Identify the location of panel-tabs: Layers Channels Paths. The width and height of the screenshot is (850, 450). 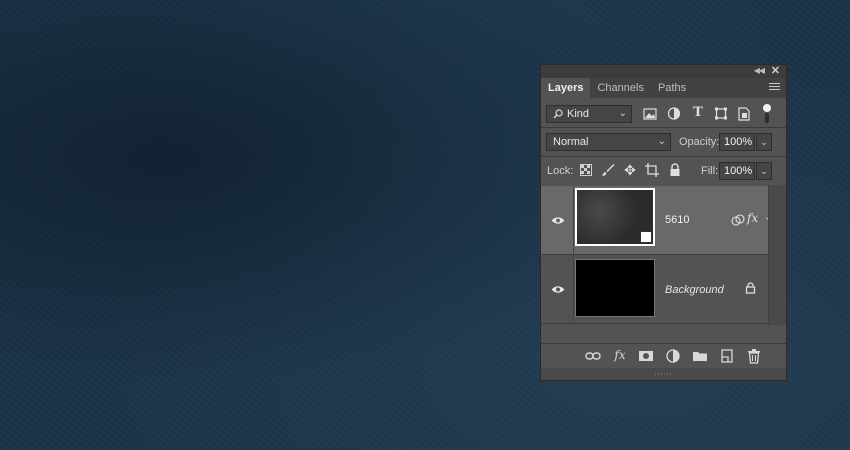
(663, 88).